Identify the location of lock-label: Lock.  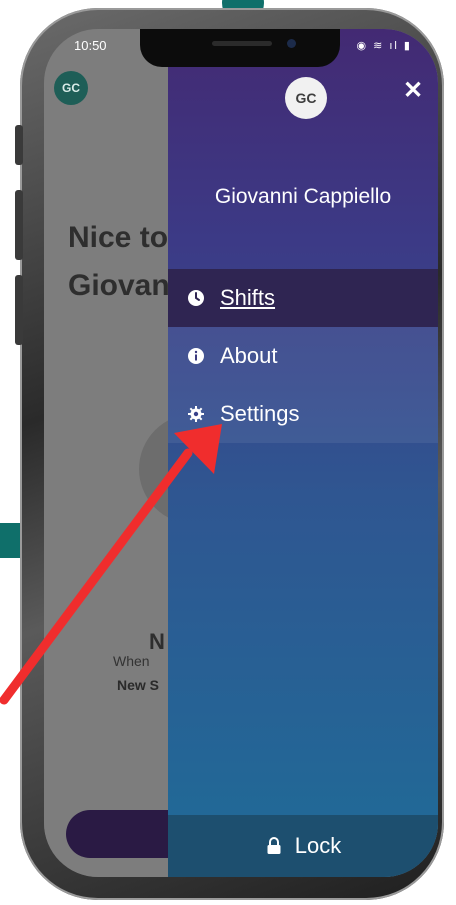
(318, 845).